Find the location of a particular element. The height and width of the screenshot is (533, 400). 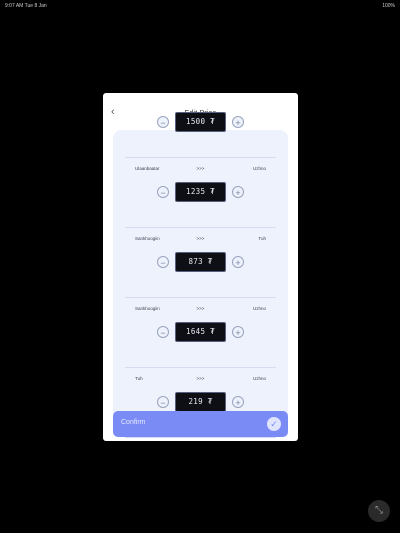

price-display: 219 ₮ is located at coordinates (200, 402).